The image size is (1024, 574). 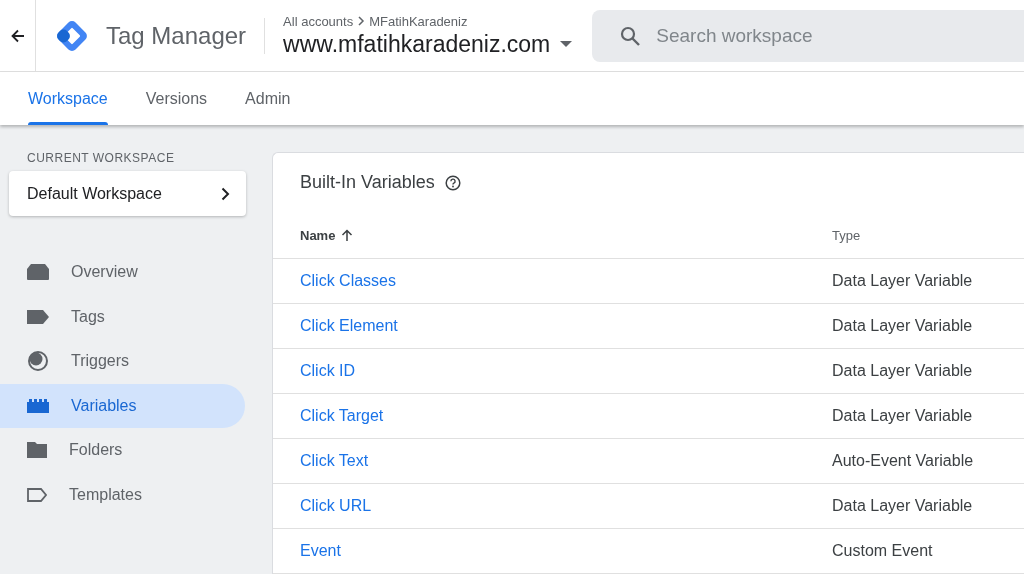 What do you see at coordinates (176, 35) in the screenshot?
I see `product-name: Tag Manager` at bounding box center [176, 35].